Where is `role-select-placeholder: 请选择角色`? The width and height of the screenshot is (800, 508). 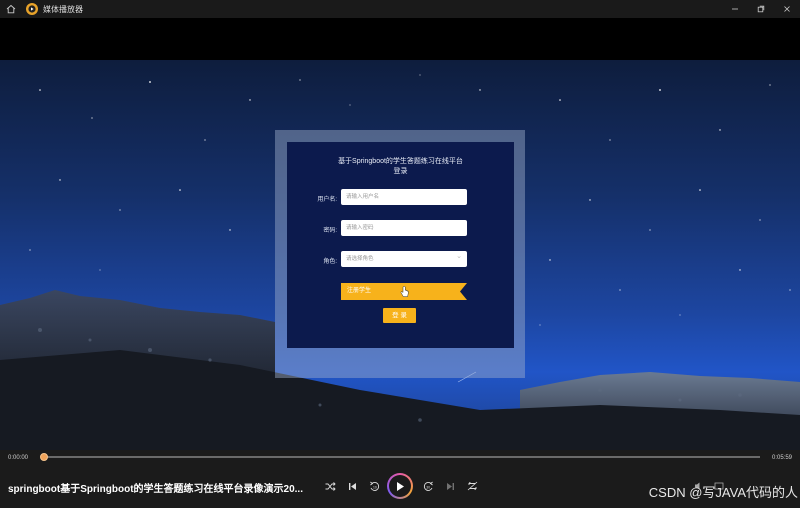 role-select-placeholder: 请选择角色 is located at coordinates (360, 259).